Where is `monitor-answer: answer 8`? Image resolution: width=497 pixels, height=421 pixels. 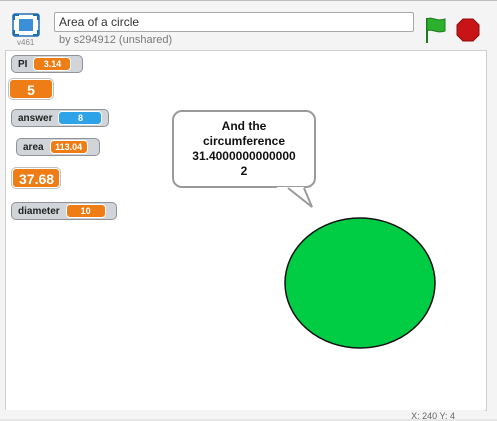
monitor-answer: answer 8 is located at coordinates (60, 118).